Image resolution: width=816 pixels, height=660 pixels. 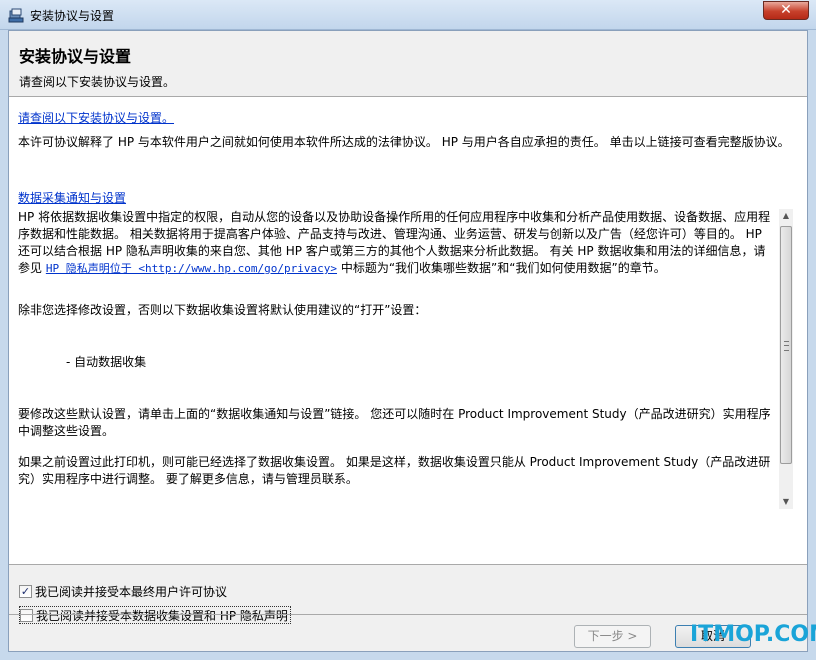 I want to click on page-title: 安装协议与设置, so click(x=75, y=56).